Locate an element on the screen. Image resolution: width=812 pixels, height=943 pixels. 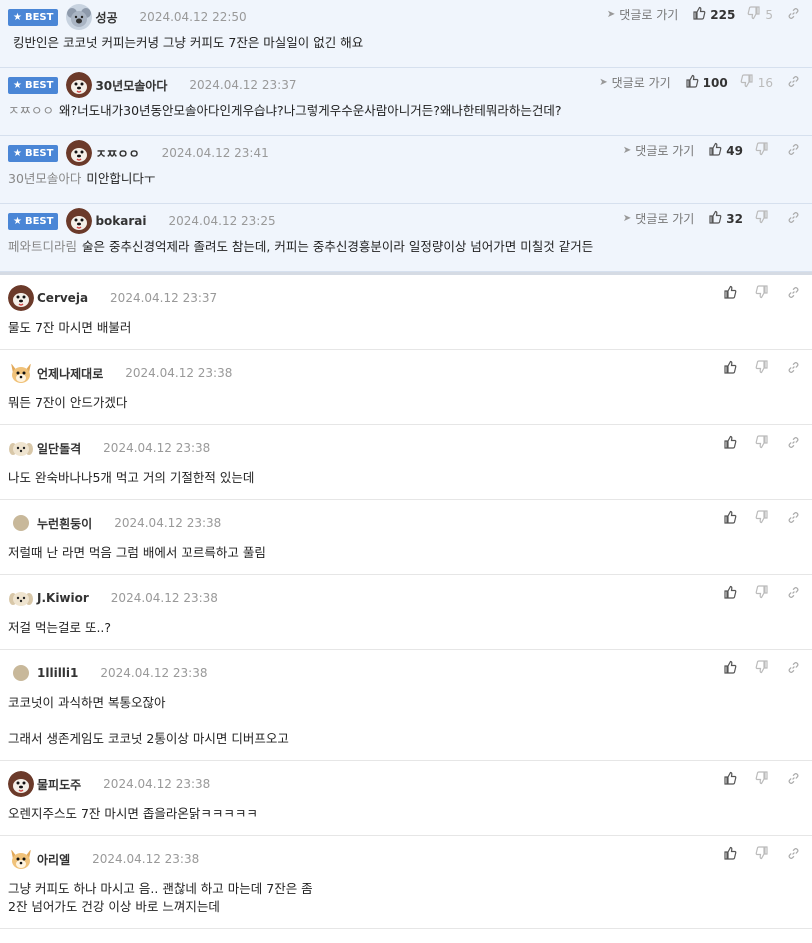
nickname: ㅈㅉㅇㅇ is located at coordinates (117, 153).